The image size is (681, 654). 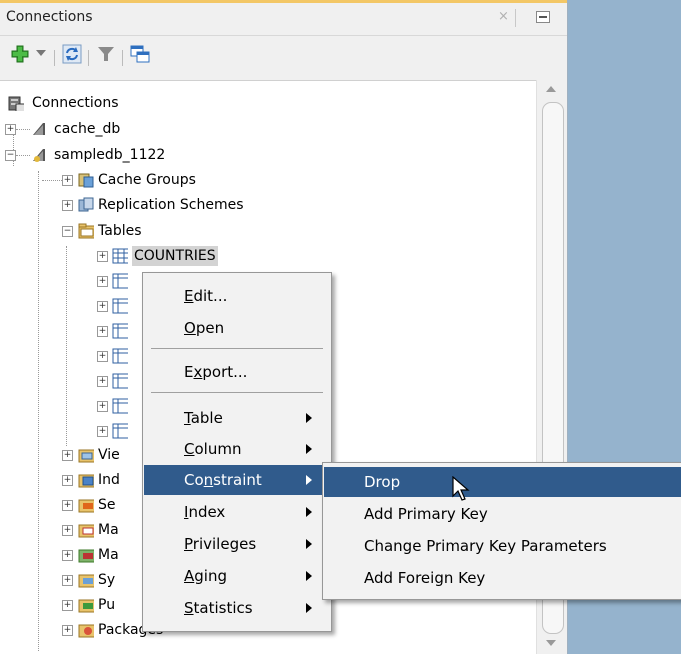 What do you see at coordinates (41, 54) in the screenshot?
I see `dropdown-arrow-icon` at bounding box center [41, 54].